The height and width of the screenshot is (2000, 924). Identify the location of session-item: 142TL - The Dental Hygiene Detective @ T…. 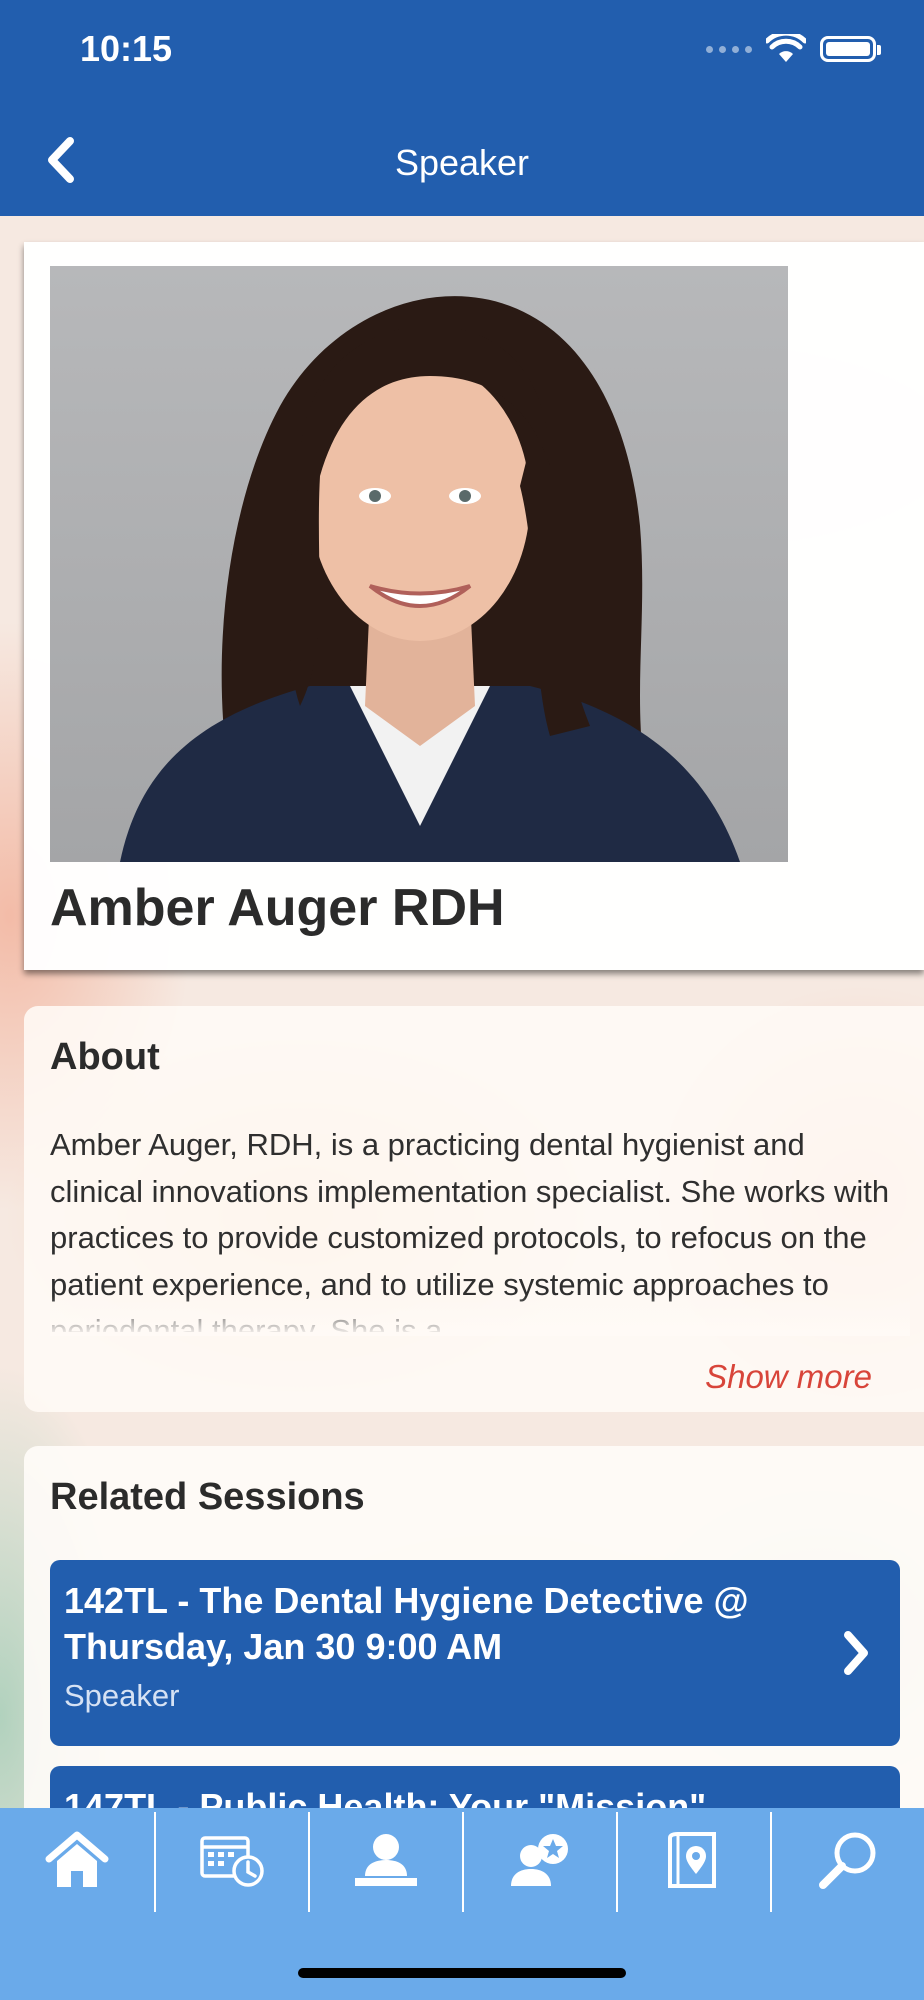
(475, 1653).